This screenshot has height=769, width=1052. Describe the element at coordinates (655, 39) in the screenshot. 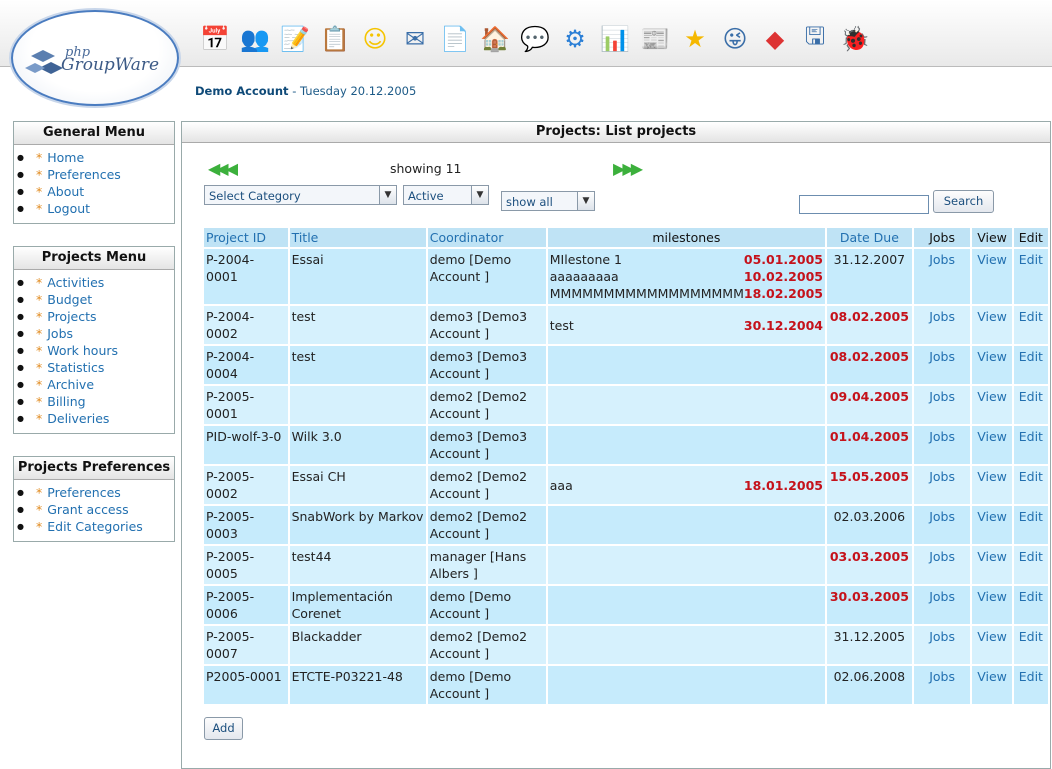

I see `news-icon: 📰` at that location.